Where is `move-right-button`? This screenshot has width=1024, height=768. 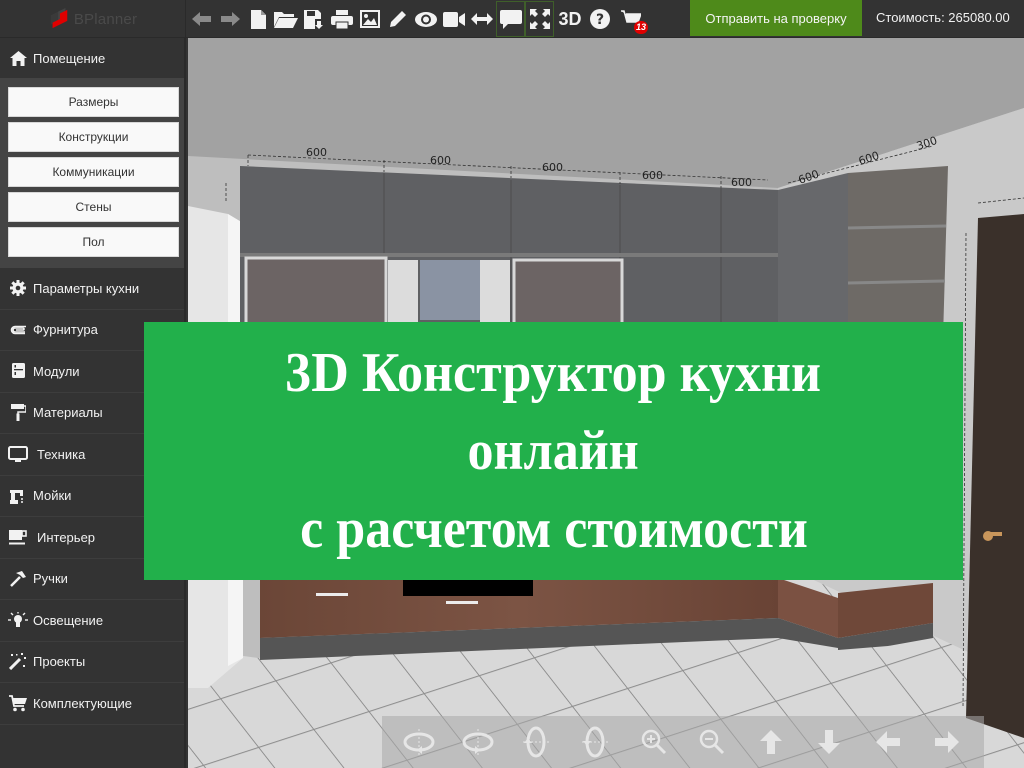 move-right-button is located at coordinates (947, 742).